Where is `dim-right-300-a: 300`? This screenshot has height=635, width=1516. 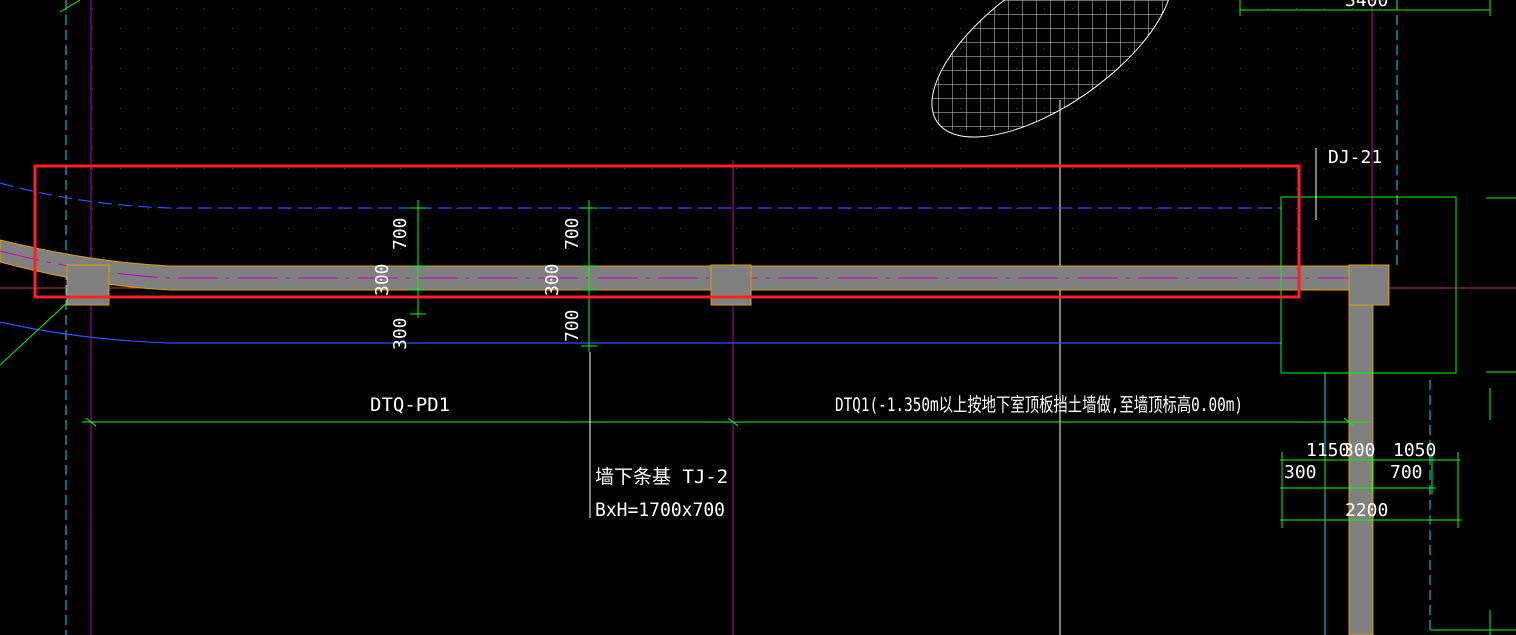
dim-right-300-a: 300 is located at coordinates (1359, 450).